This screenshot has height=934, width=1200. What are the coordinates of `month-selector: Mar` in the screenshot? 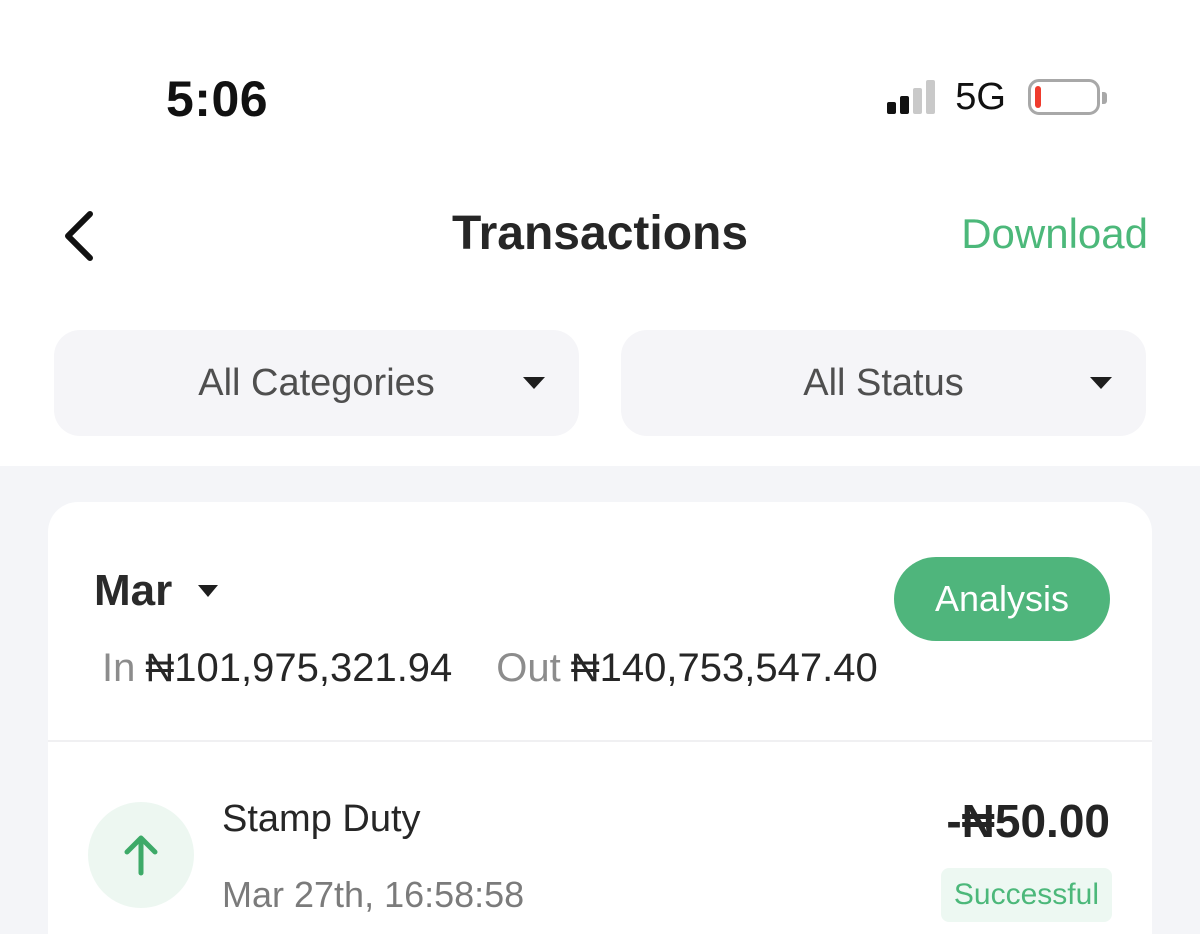 It's located at (156, 591).